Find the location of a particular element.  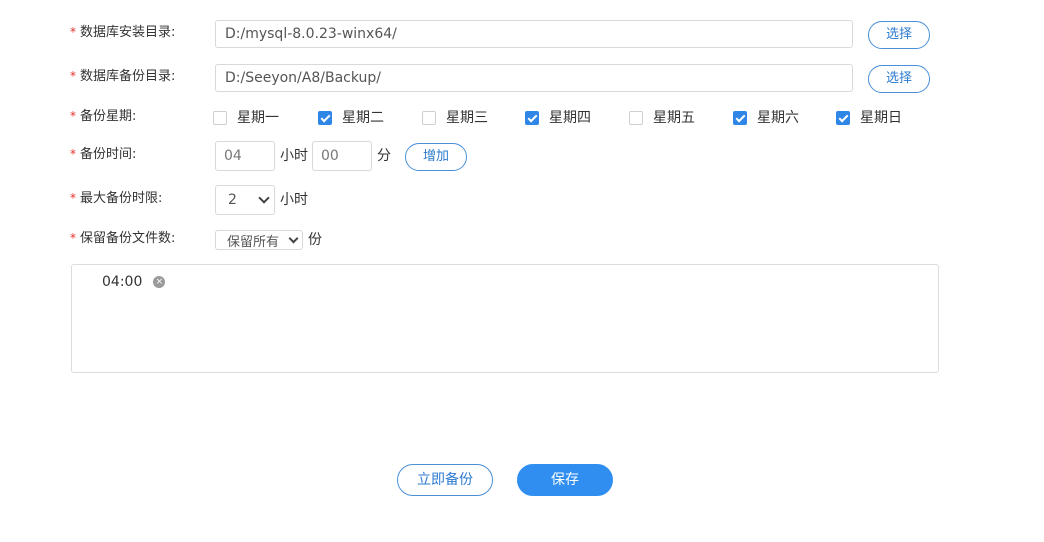

keep-files-label: * 保留备份文件数: is located at coordinates (123, 238).